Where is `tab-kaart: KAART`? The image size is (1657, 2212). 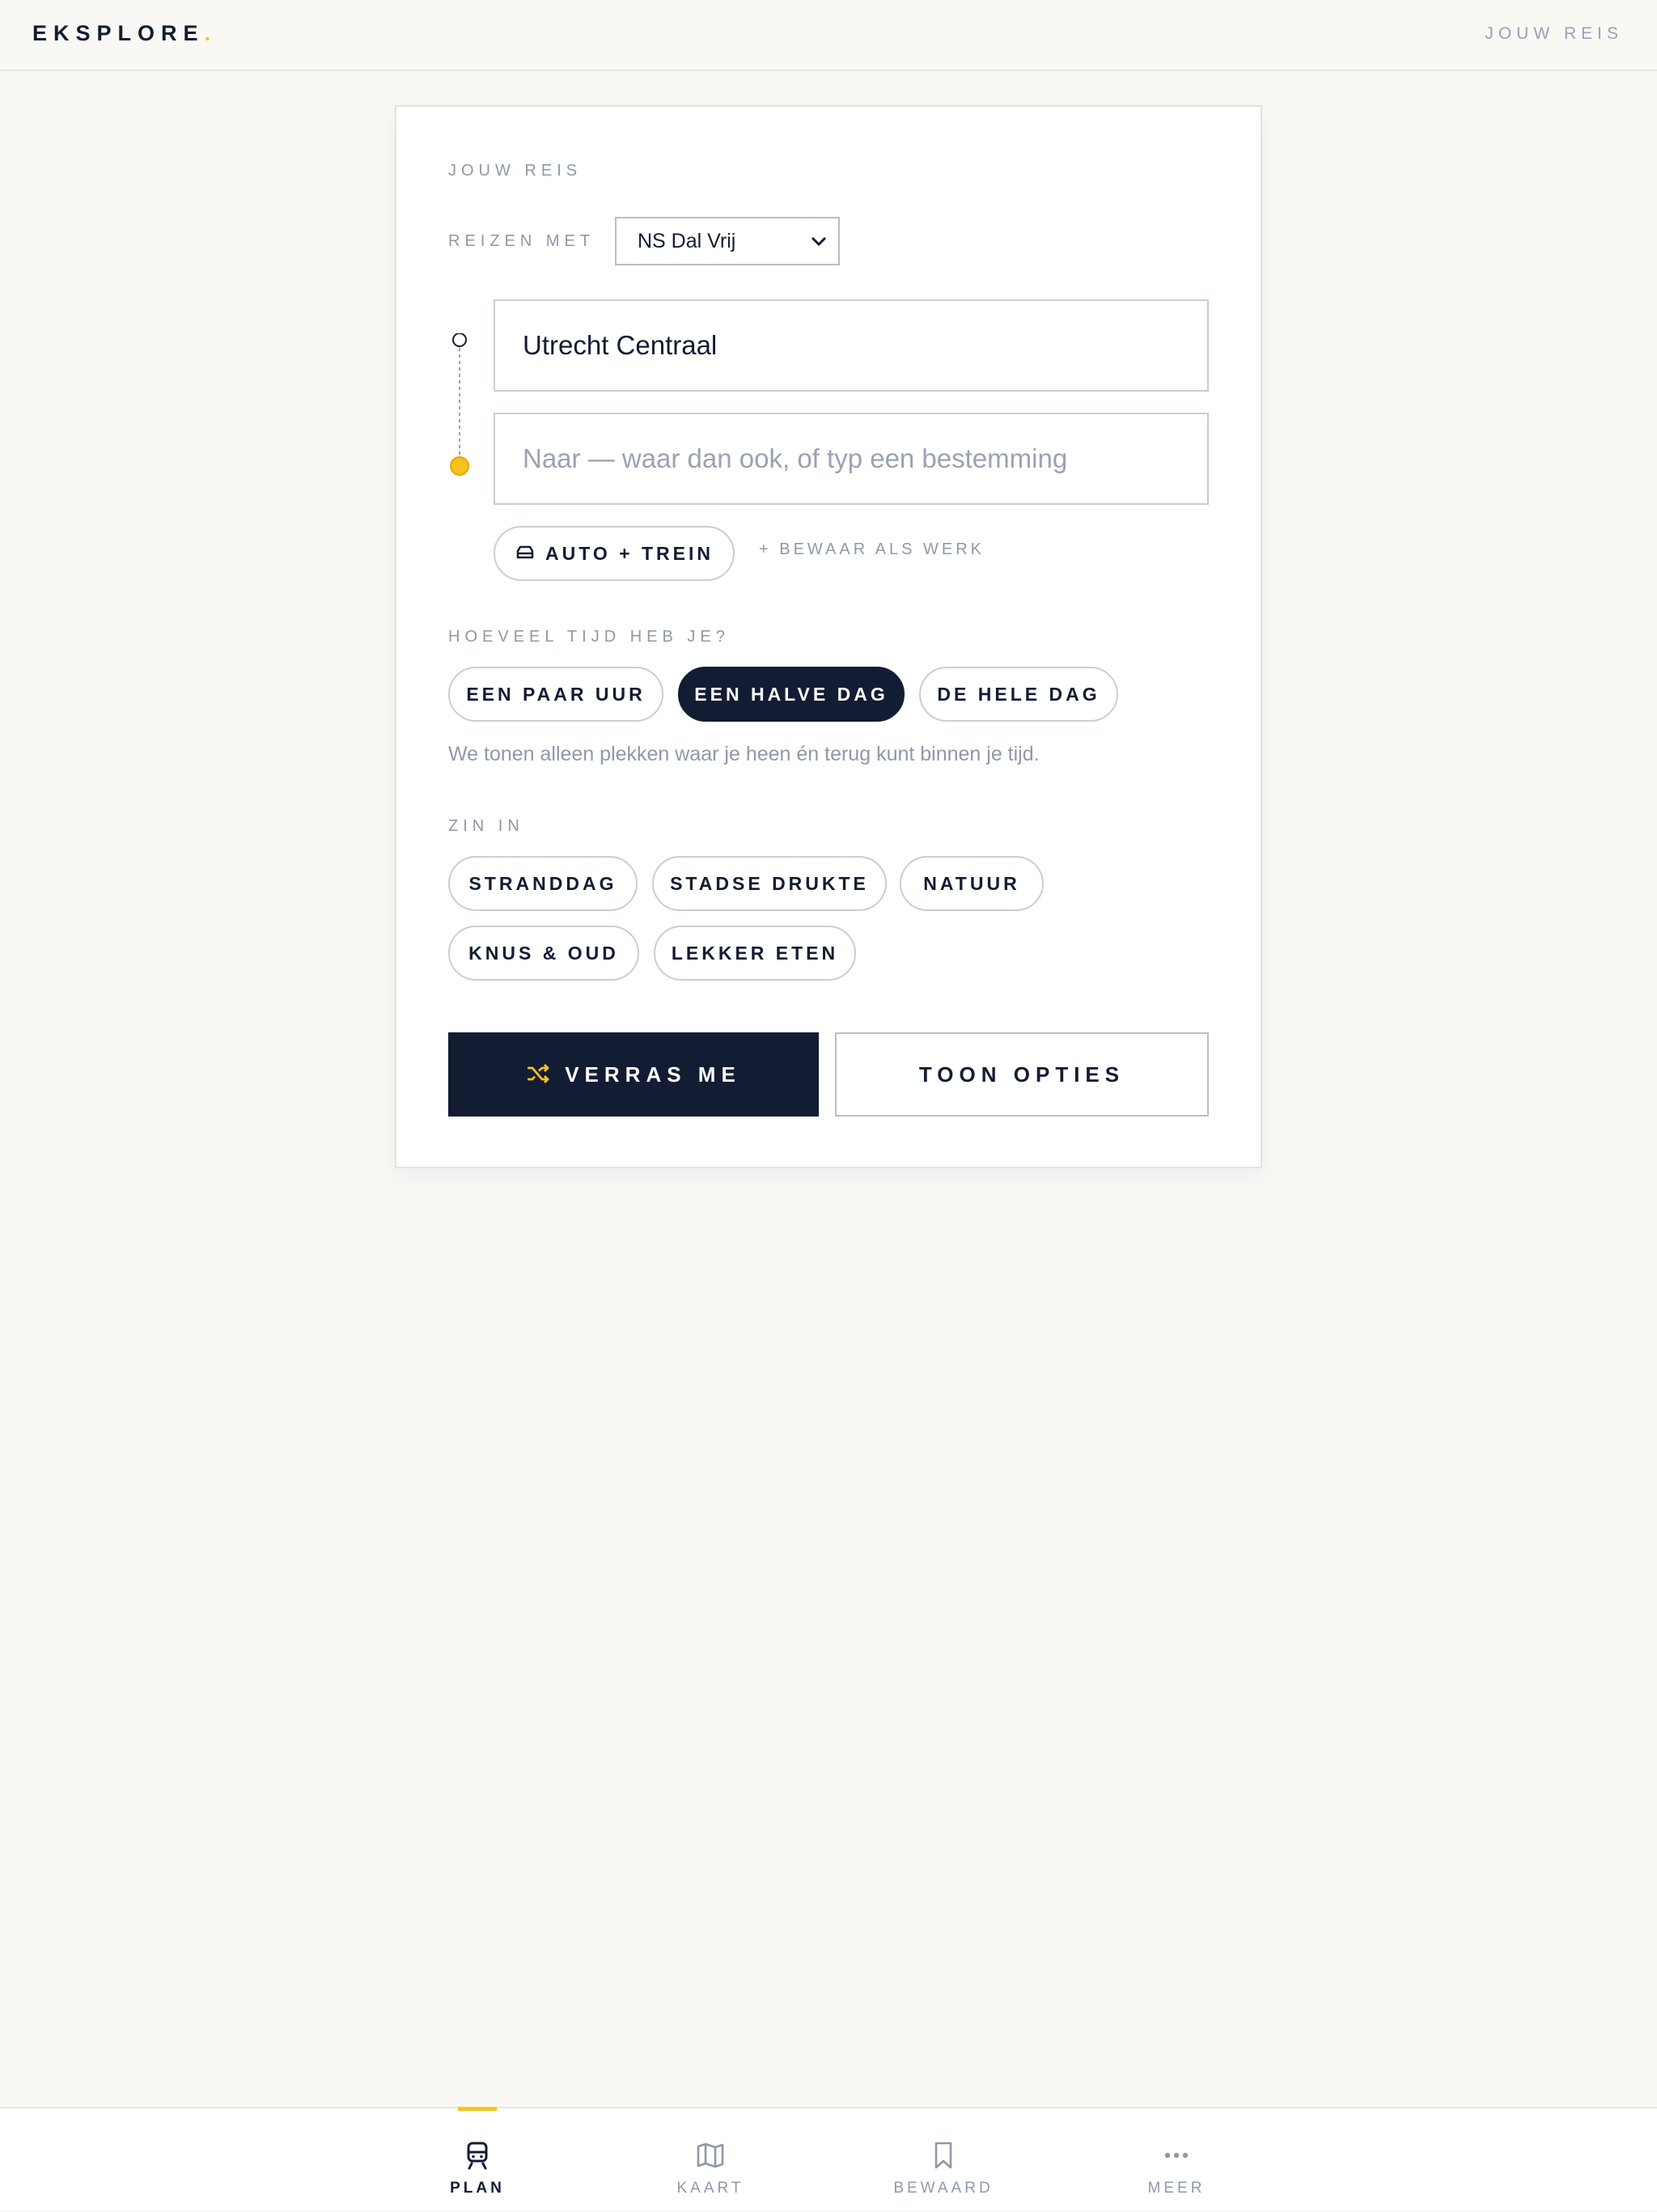
tab-kaart: KAART is located at coordinates (710, 2160).